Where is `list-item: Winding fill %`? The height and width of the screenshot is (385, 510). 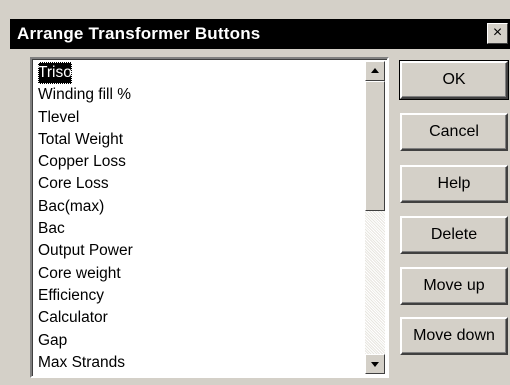
list-item: Winding fill % is located at coordinates (202, 95).